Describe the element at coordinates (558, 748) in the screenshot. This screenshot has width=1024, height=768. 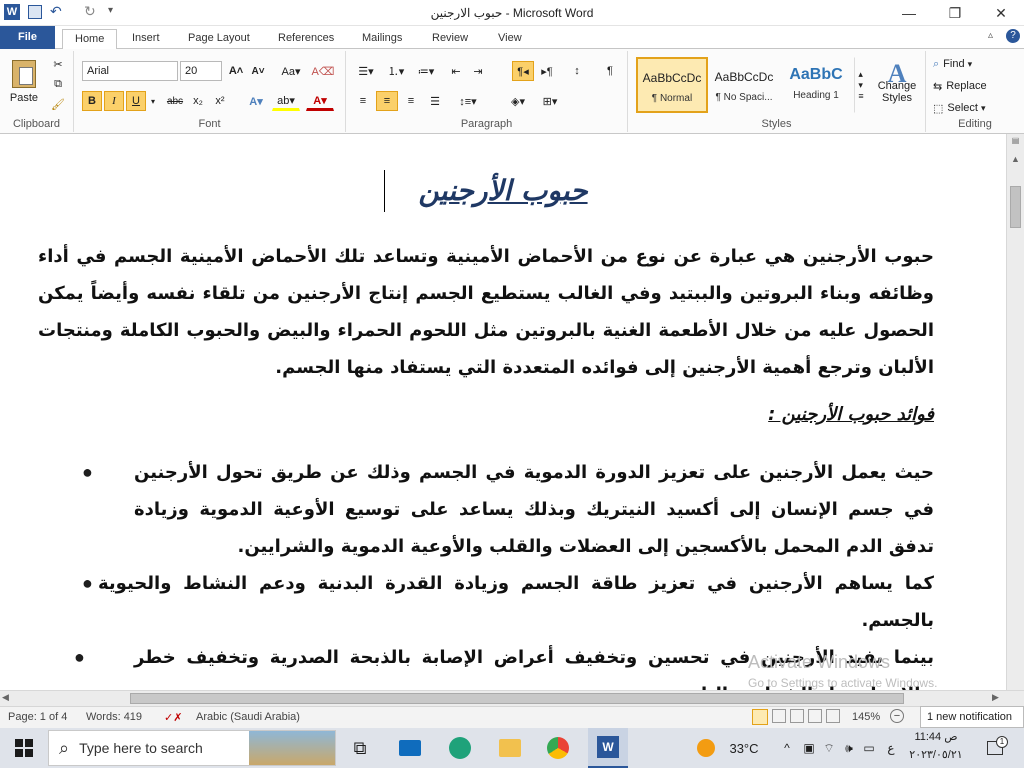
I see `chrome-icon` at that location.